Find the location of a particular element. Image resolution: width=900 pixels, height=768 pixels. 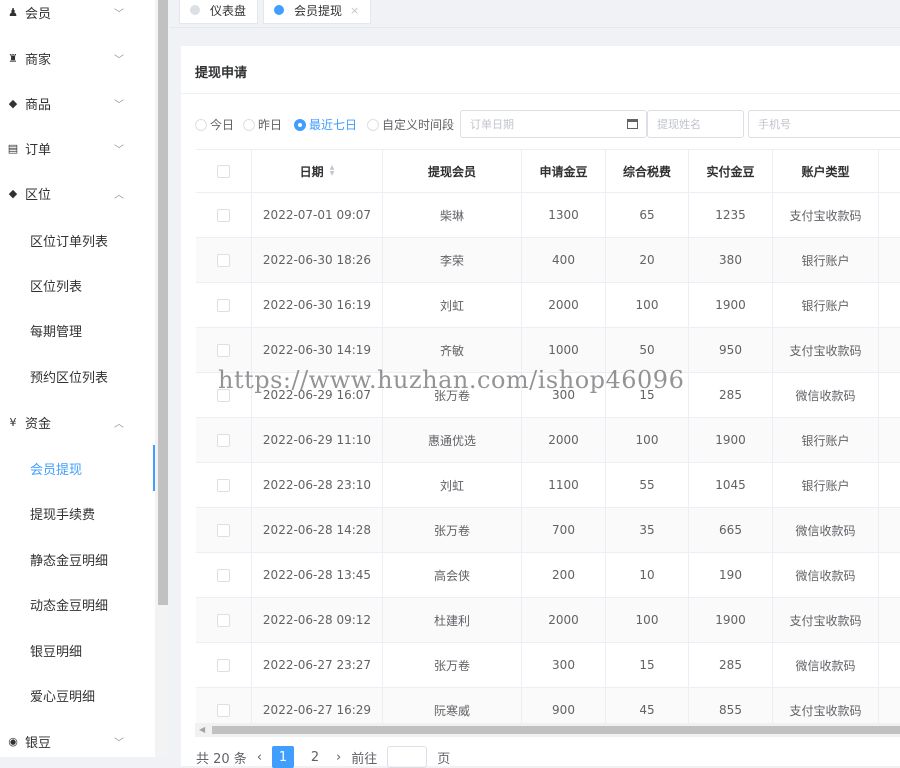

table-row: 2022-06-27 23:27 张万卷 300 15 285 微信收款码 is located at coordinates (548, 665).